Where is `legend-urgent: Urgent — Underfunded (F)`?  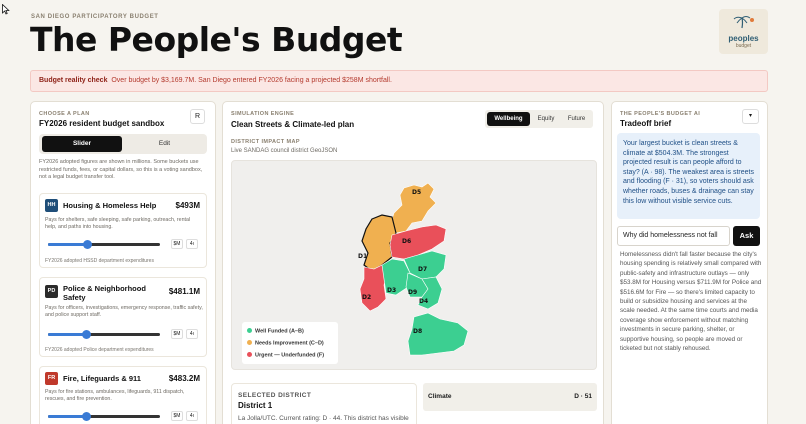
legend-urgent: Urgent — Underfunded (F) is located at coordinates (285, 355).